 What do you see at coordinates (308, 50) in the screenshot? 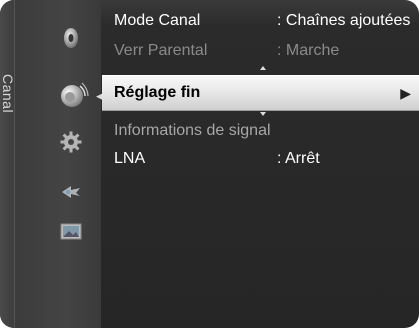
I see `menu-item-value: : Marche` at bounding box center [308, 50].